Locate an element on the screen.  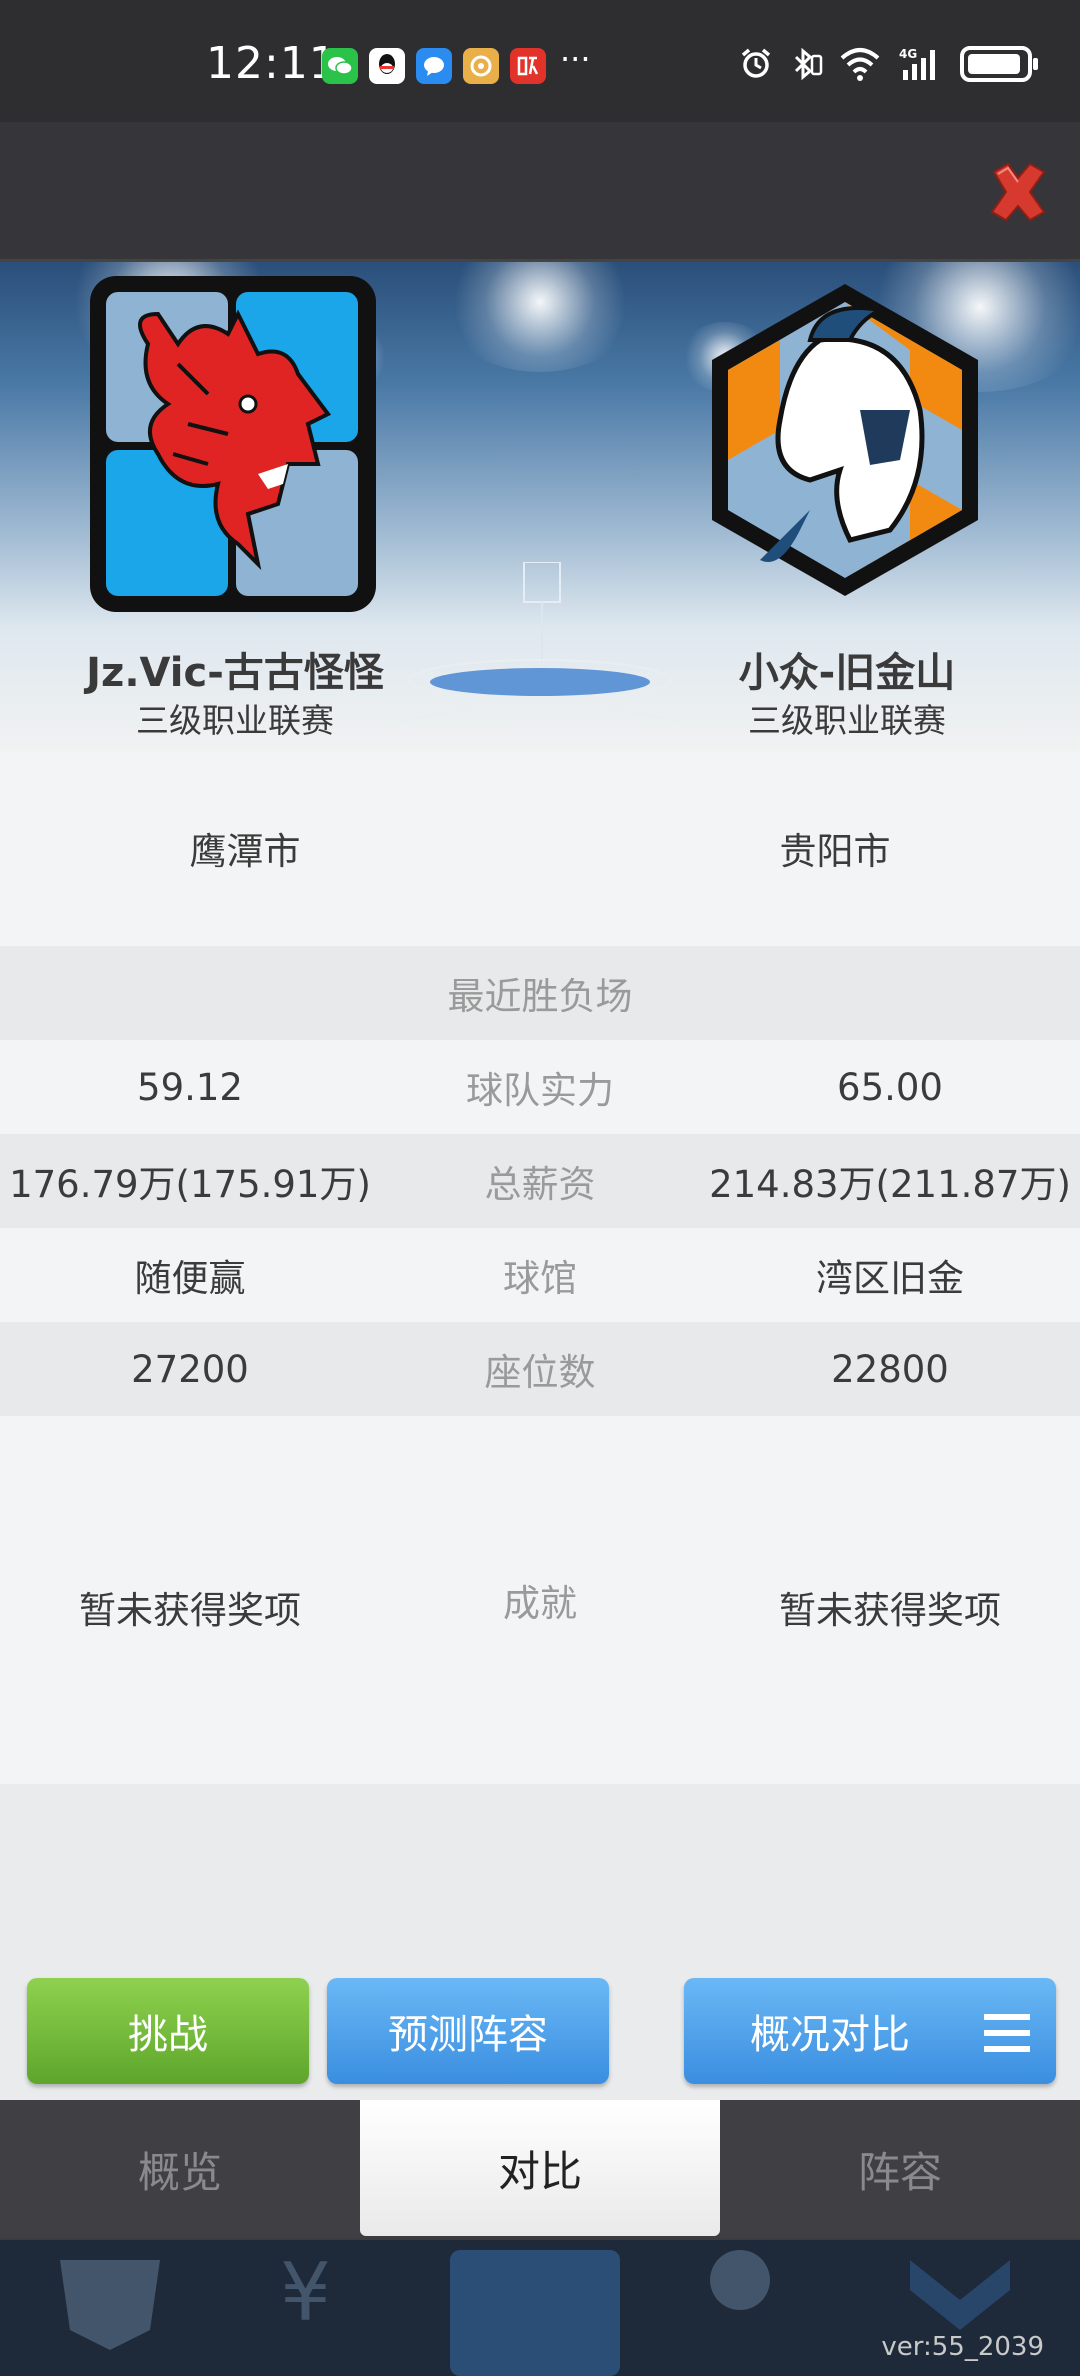
system-status-icons: 4G is located at coordinates (888, 64).